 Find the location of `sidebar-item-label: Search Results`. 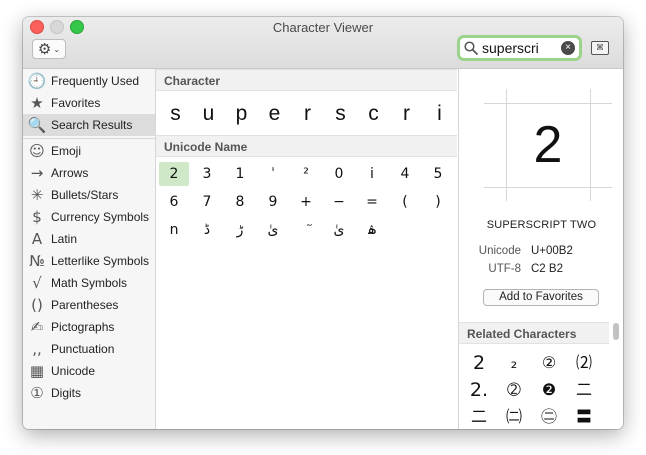

sidebar-item-label: Search Results is located at coordinates (92, 125).